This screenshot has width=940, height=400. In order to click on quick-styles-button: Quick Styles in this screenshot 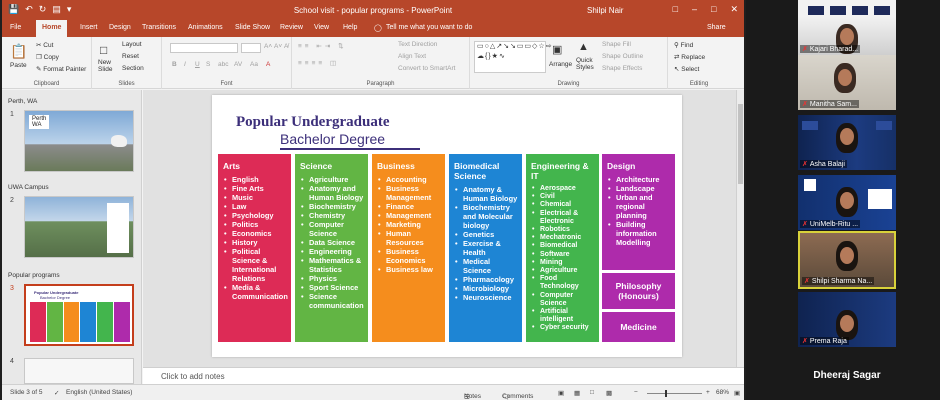, I will do `click(585, 64)`.